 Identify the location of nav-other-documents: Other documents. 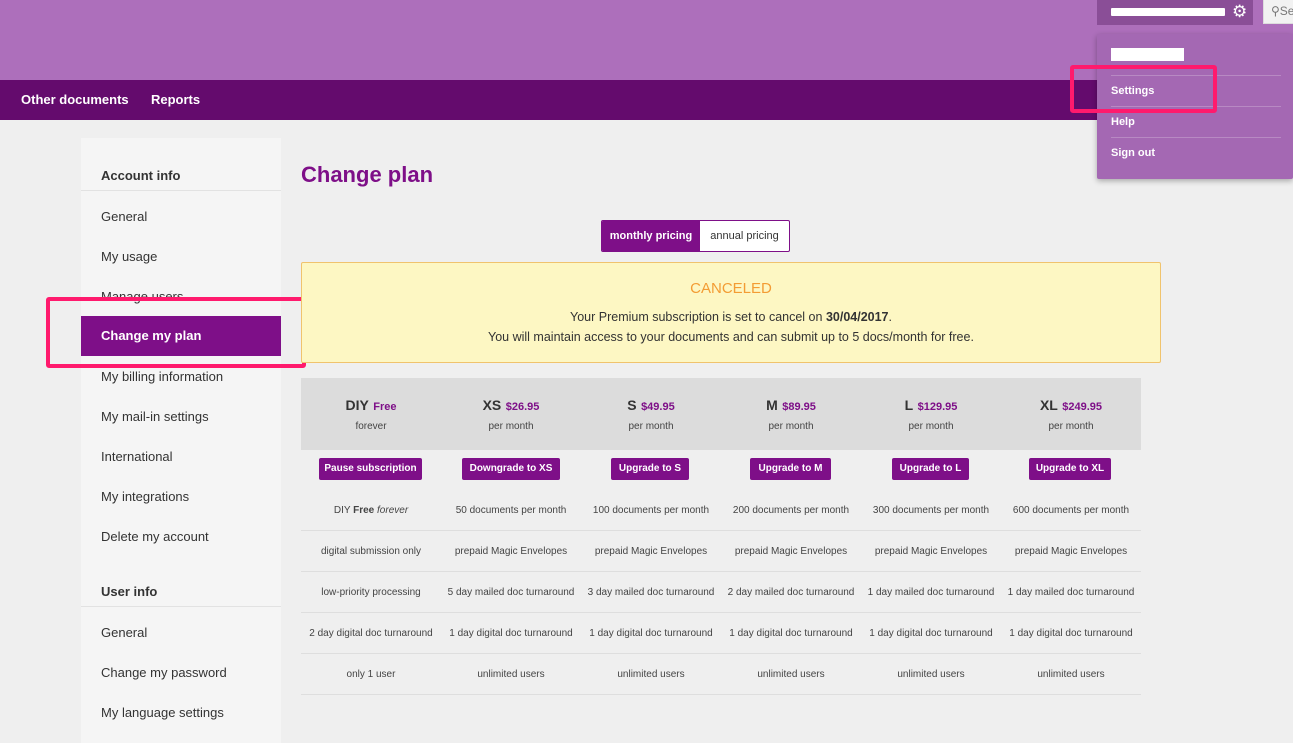
(75, 99).